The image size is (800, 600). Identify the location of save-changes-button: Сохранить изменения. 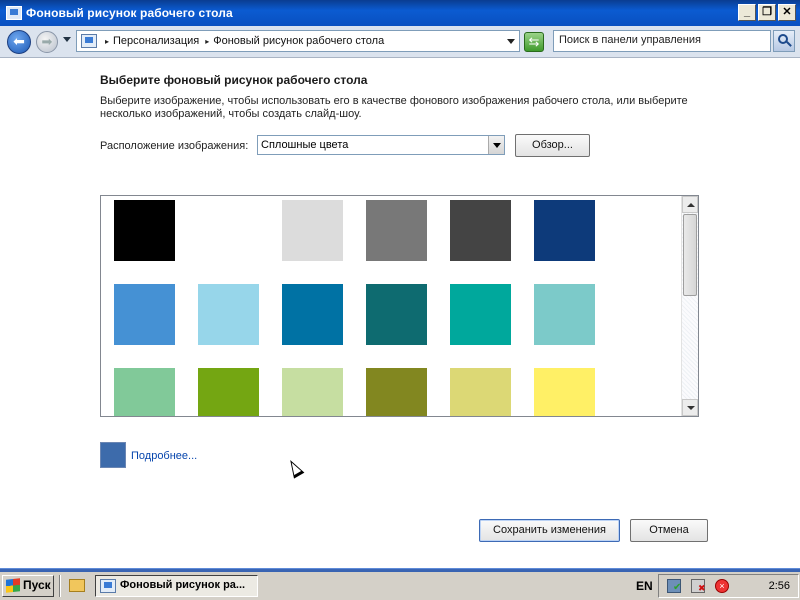
(549, 530).